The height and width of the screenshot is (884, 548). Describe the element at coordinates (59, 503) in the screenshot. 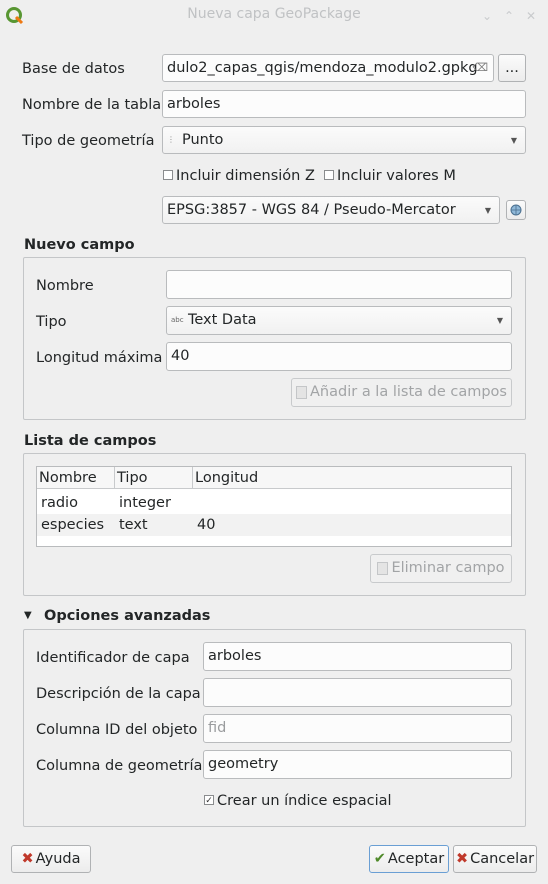

I see `row-name-cell: radio` at that location.